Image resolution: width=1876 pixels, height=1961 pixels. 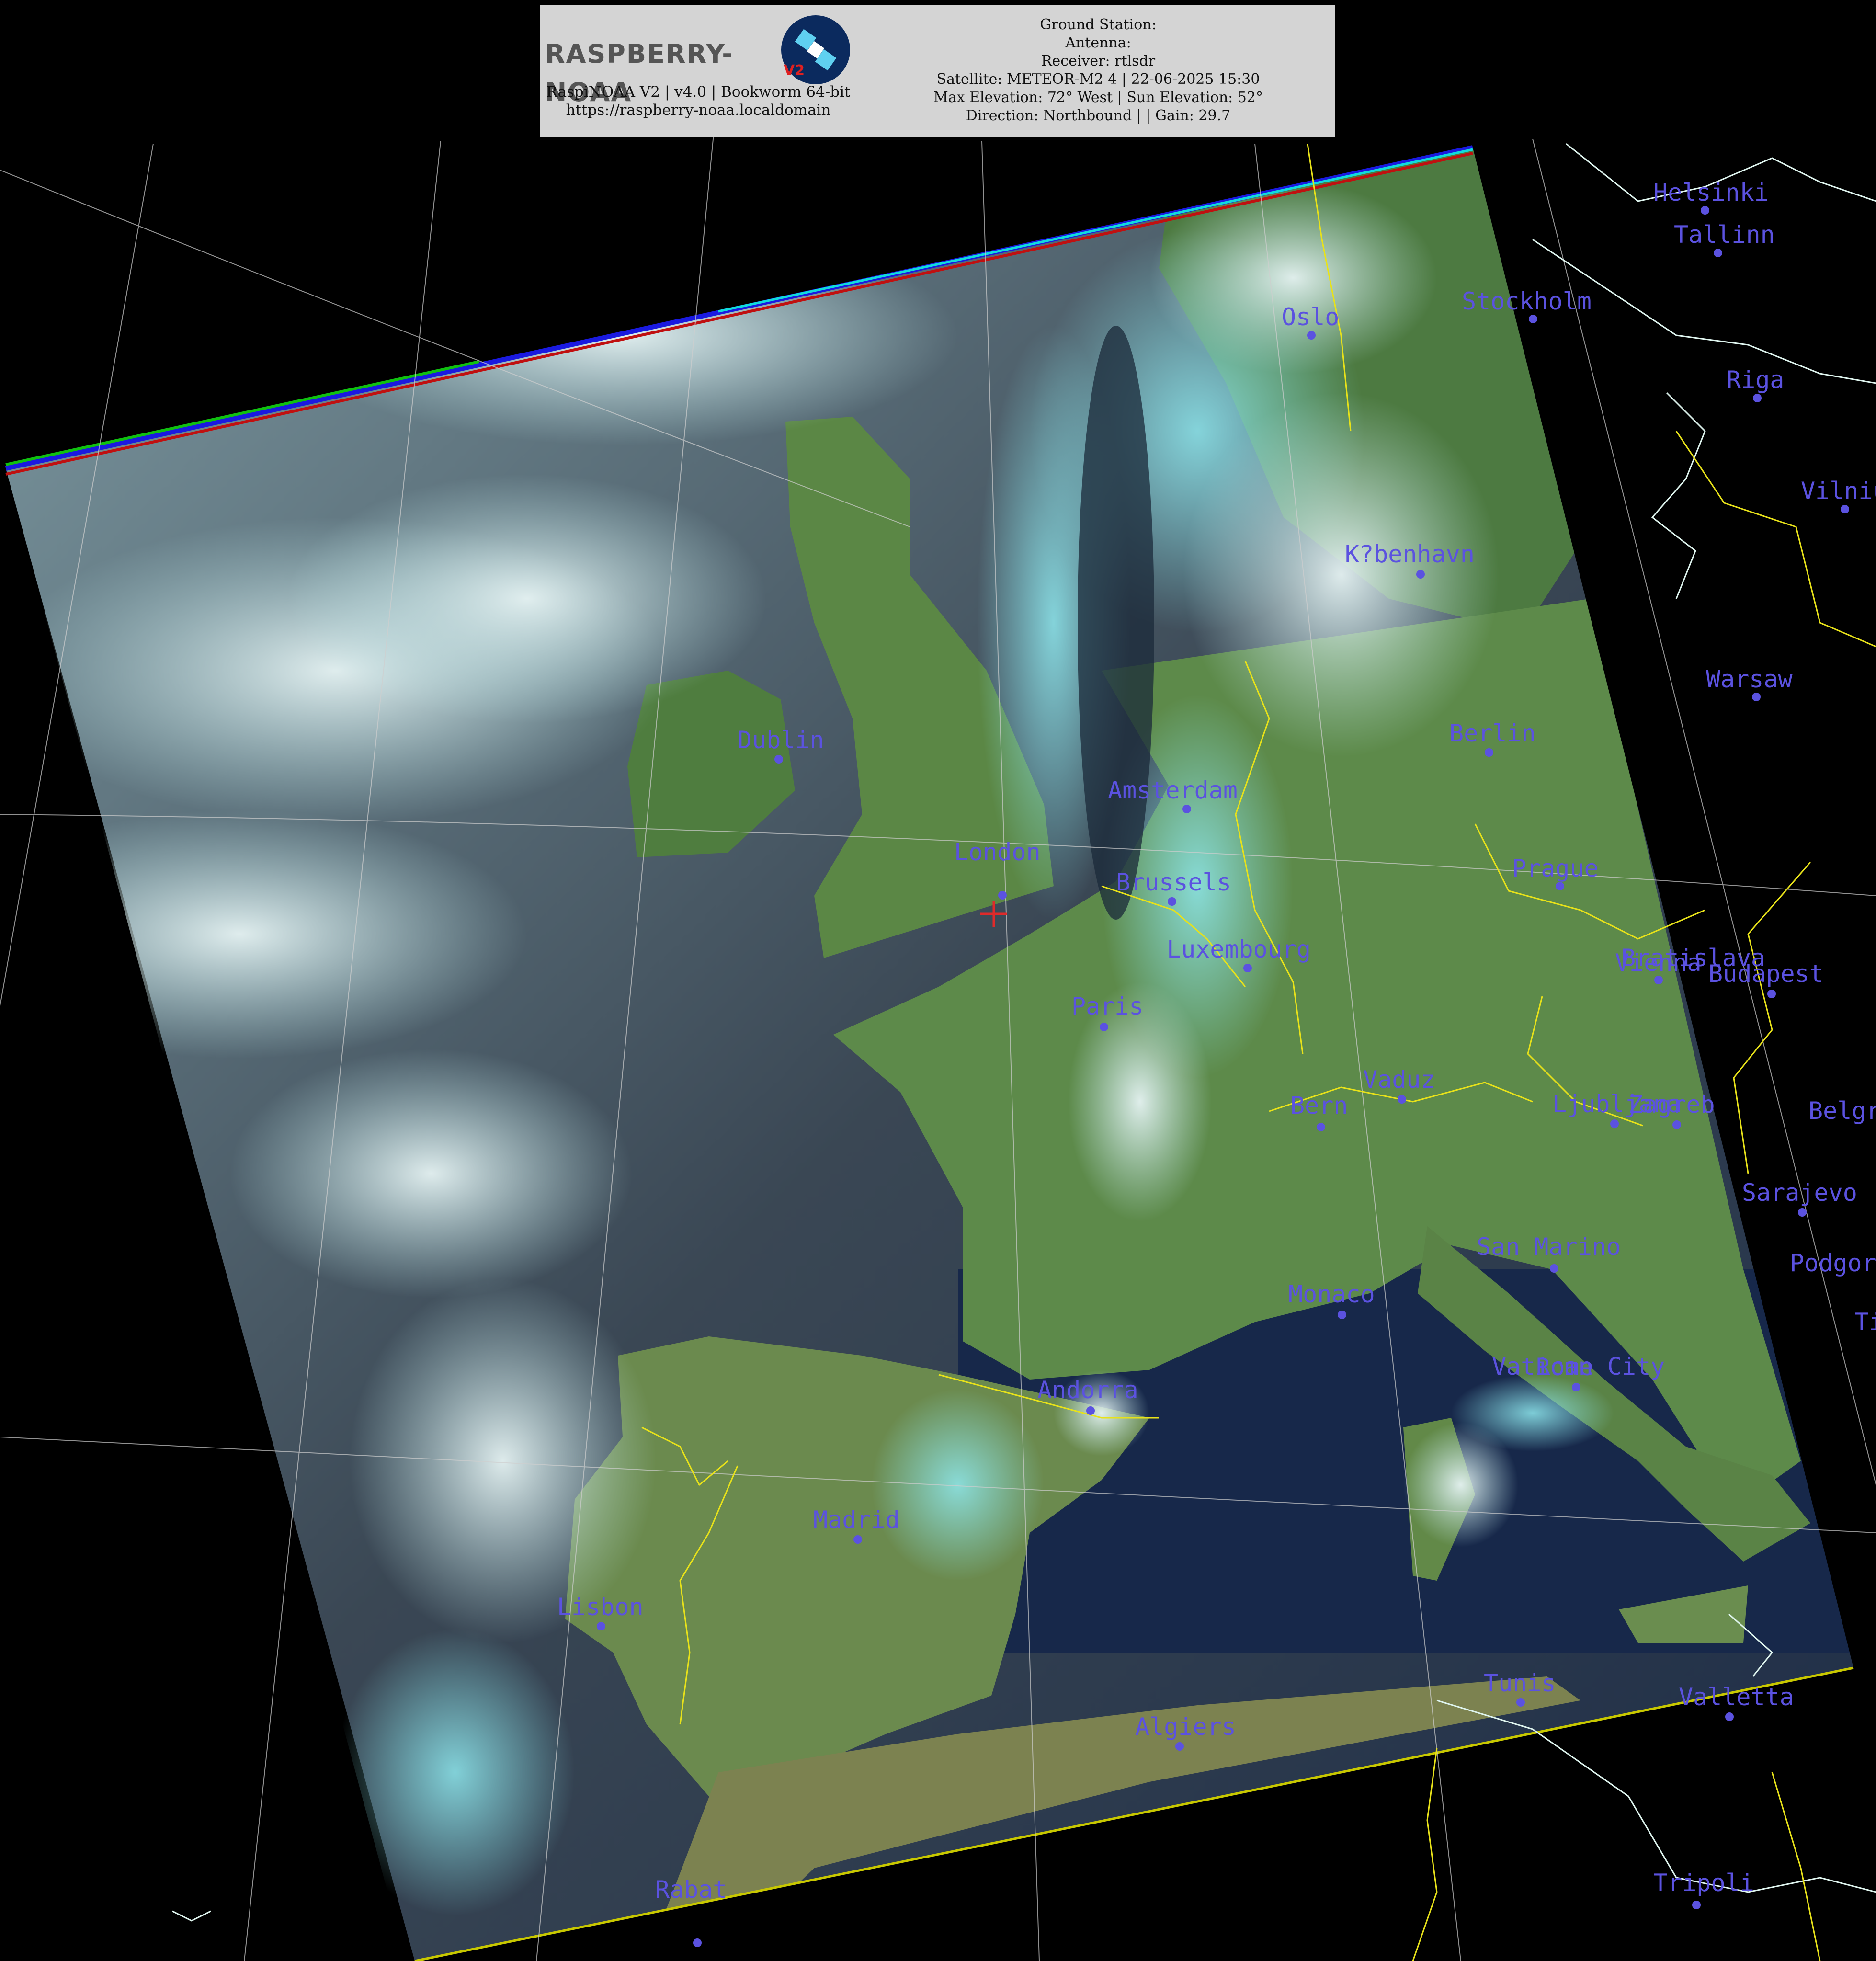 I want to click on city-dot-vienna, so click(x=1658, y=980).